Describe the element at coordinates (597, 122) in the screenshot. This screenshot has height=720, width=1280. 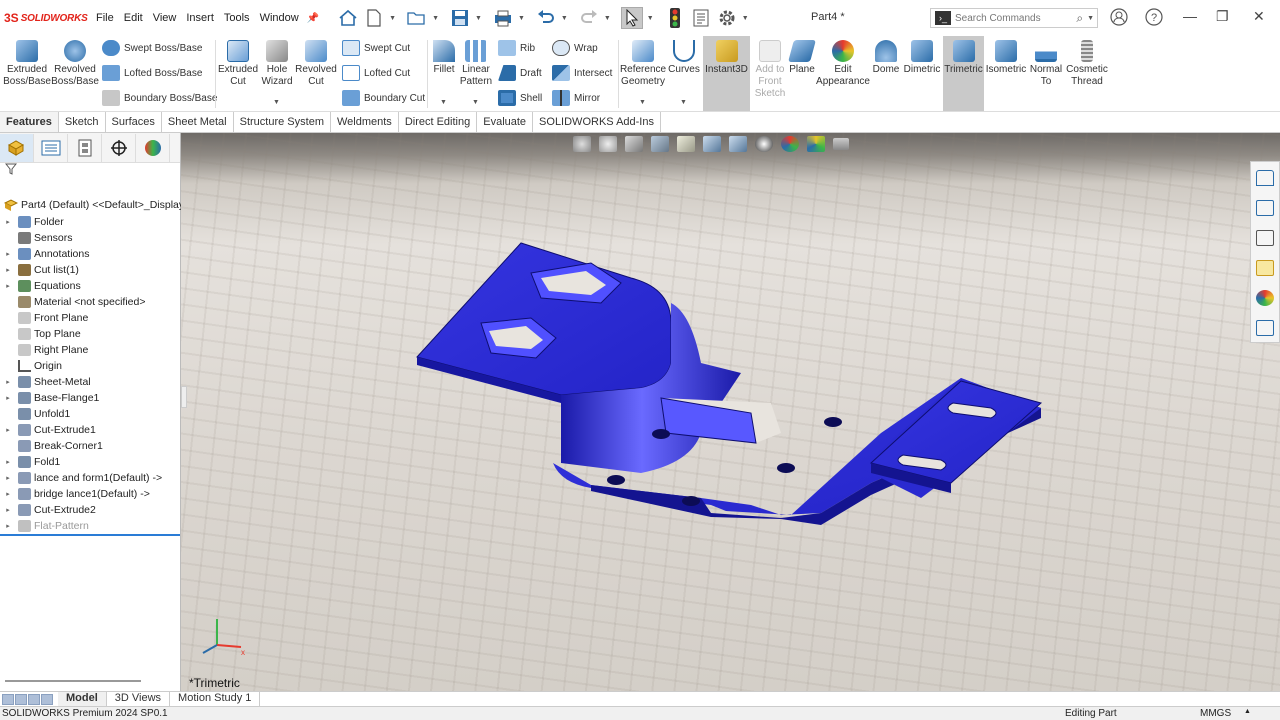
I see `tab-solidworks-add-ins: SOLIDWORKS Add-Ins` at that location.